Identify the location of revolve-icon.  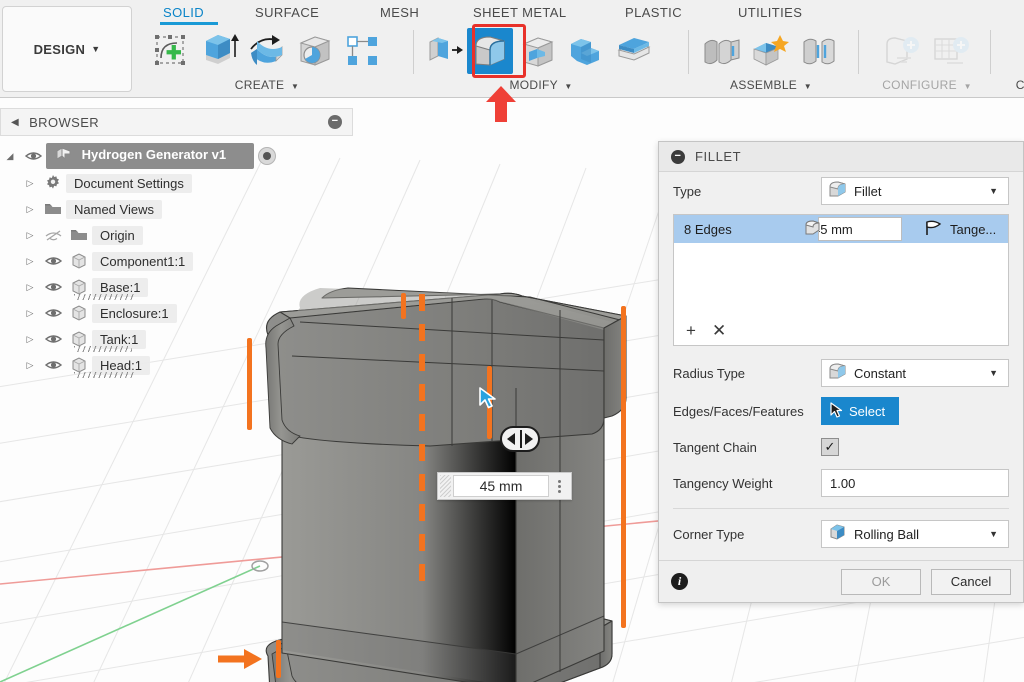
(267, 51).